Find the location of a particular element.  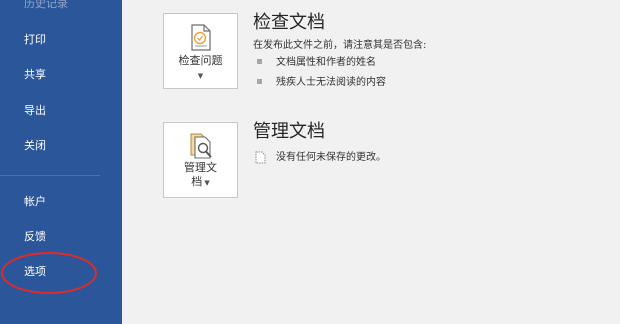

sidebar-item-close: 关闭 is located at coordinates (35, 146).